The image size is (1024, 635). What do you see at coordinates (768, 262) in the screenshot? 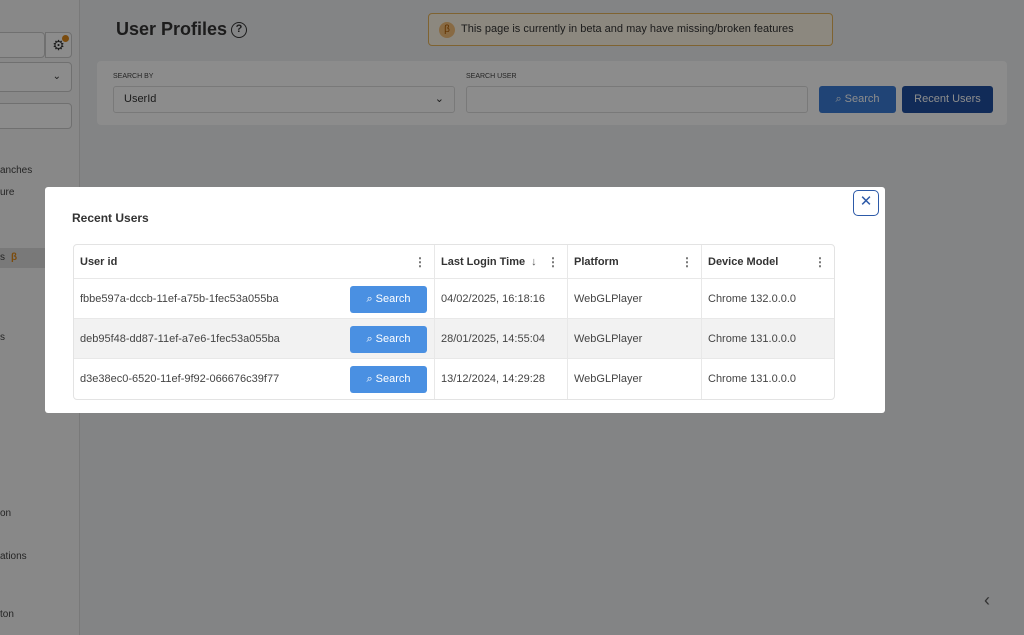
I see `column-header-device-model: Device Model ⋮` at bounding box center [768, 262].